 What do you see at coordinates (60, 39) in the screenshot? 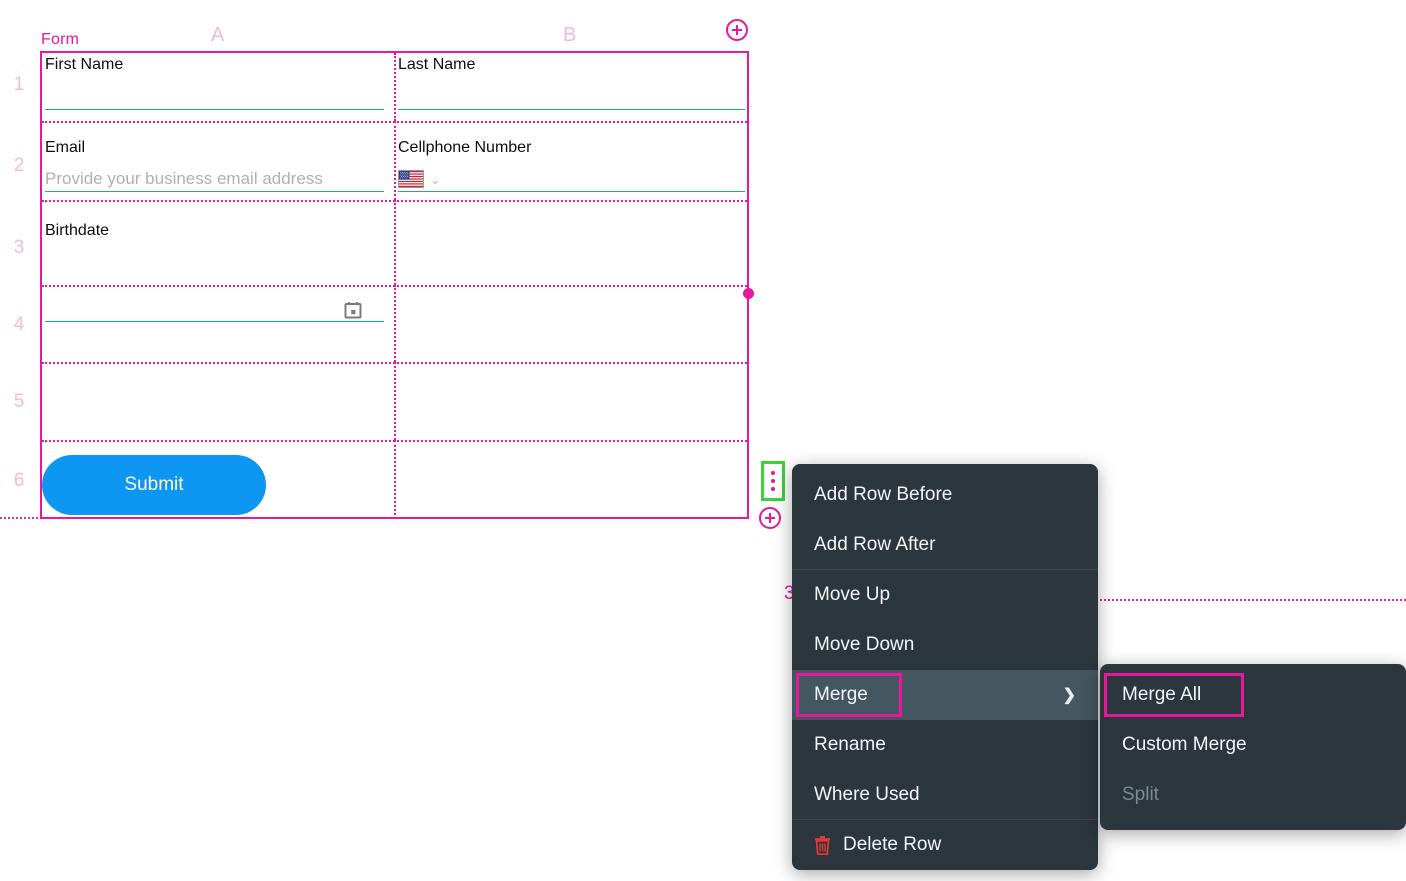
I see `form-title: Form` at bounding box center [60, 39].